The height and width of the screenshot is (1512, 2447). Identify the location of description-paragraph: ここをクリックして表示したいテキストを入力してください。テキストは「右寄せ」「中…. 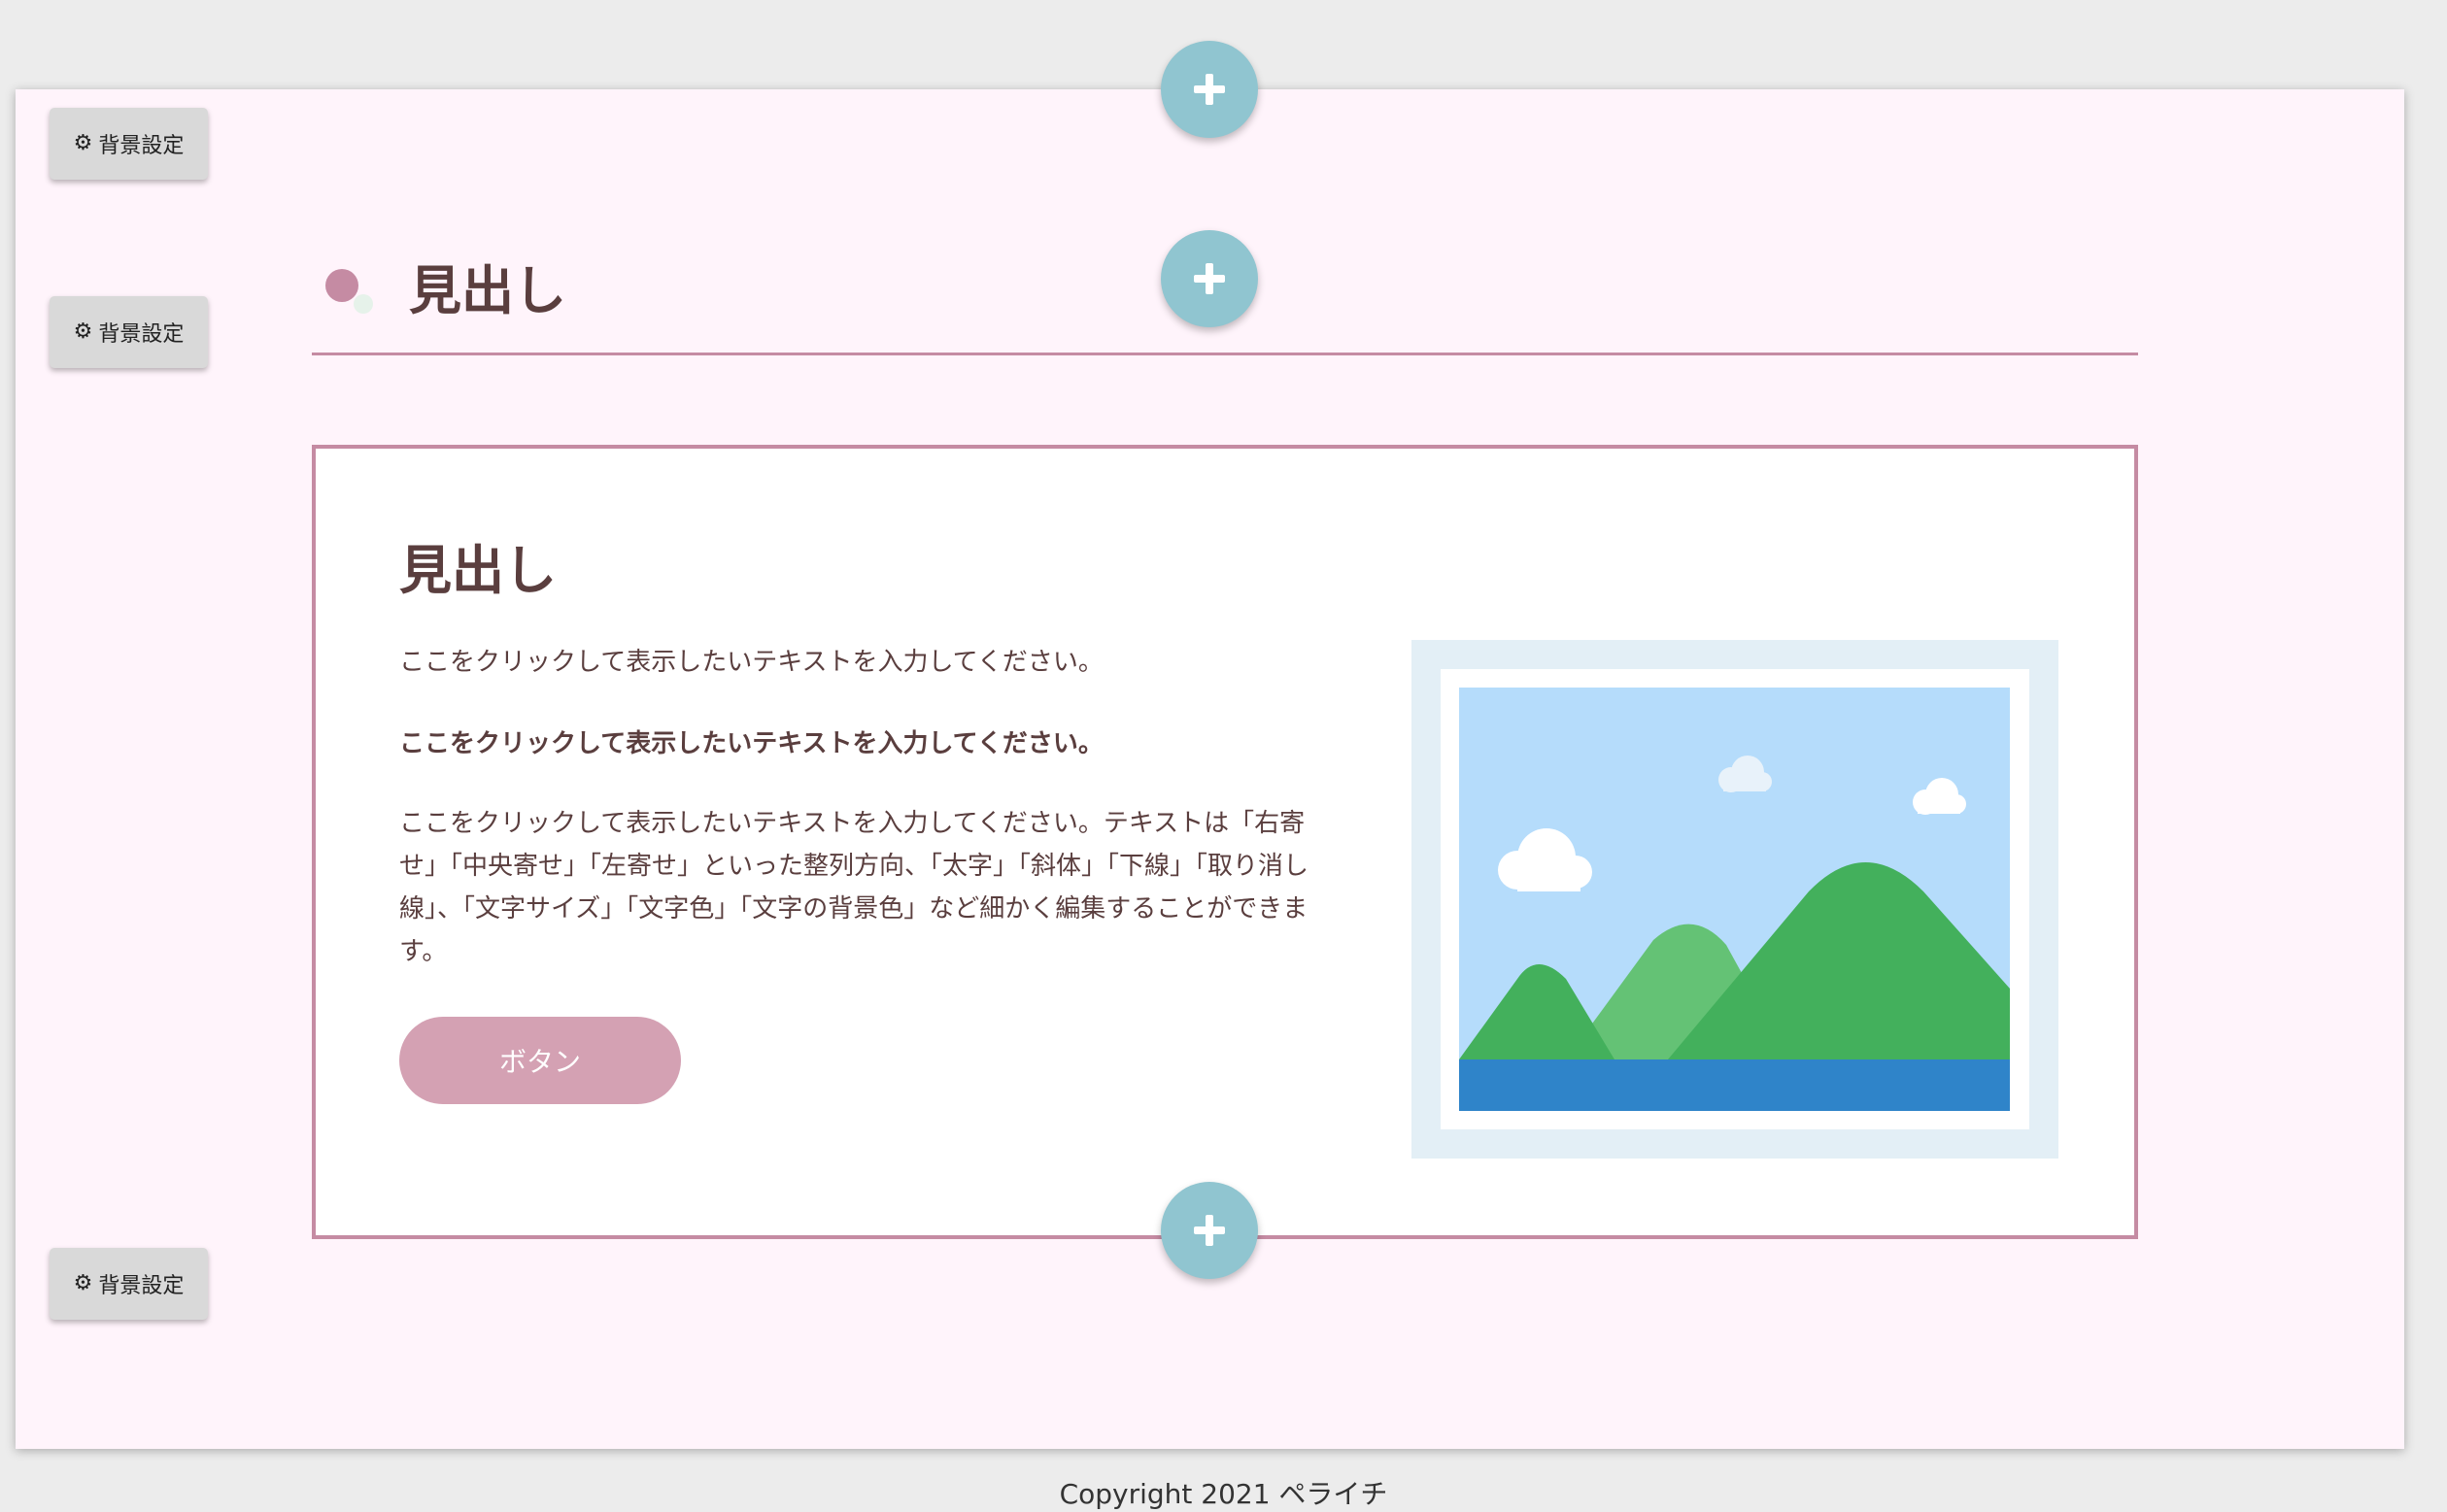
(866, 887).